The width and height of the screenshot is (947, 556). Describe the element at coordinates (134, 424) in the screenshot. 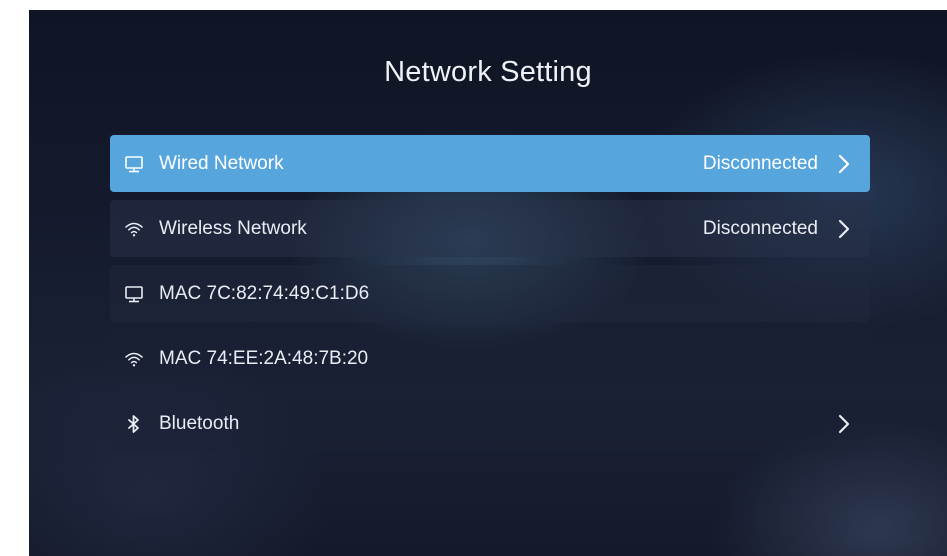

I see `bluetooth-icon` at that location.